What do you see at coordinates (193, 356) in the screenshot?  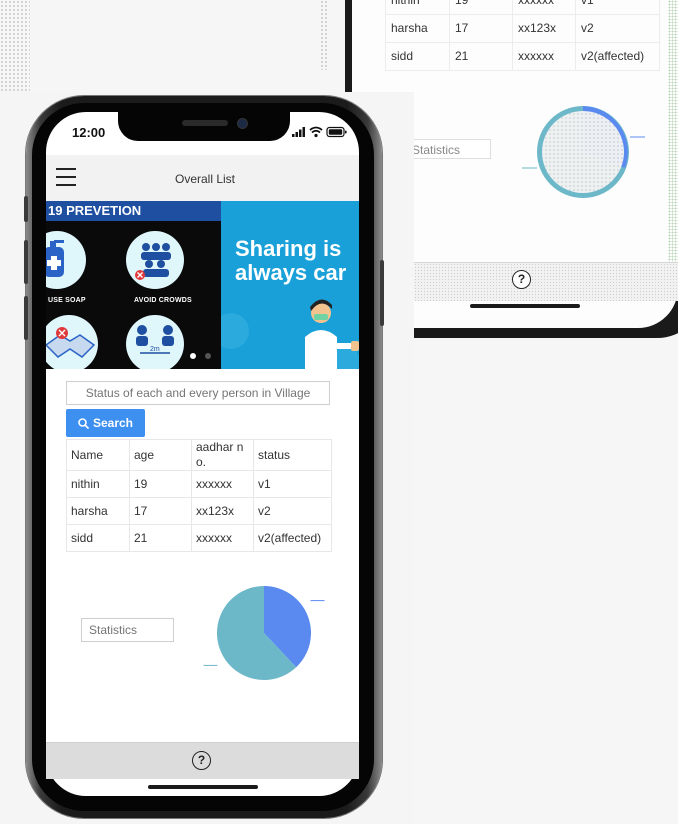 I see `carousel-dot-active` at bounding box center [193, 356].